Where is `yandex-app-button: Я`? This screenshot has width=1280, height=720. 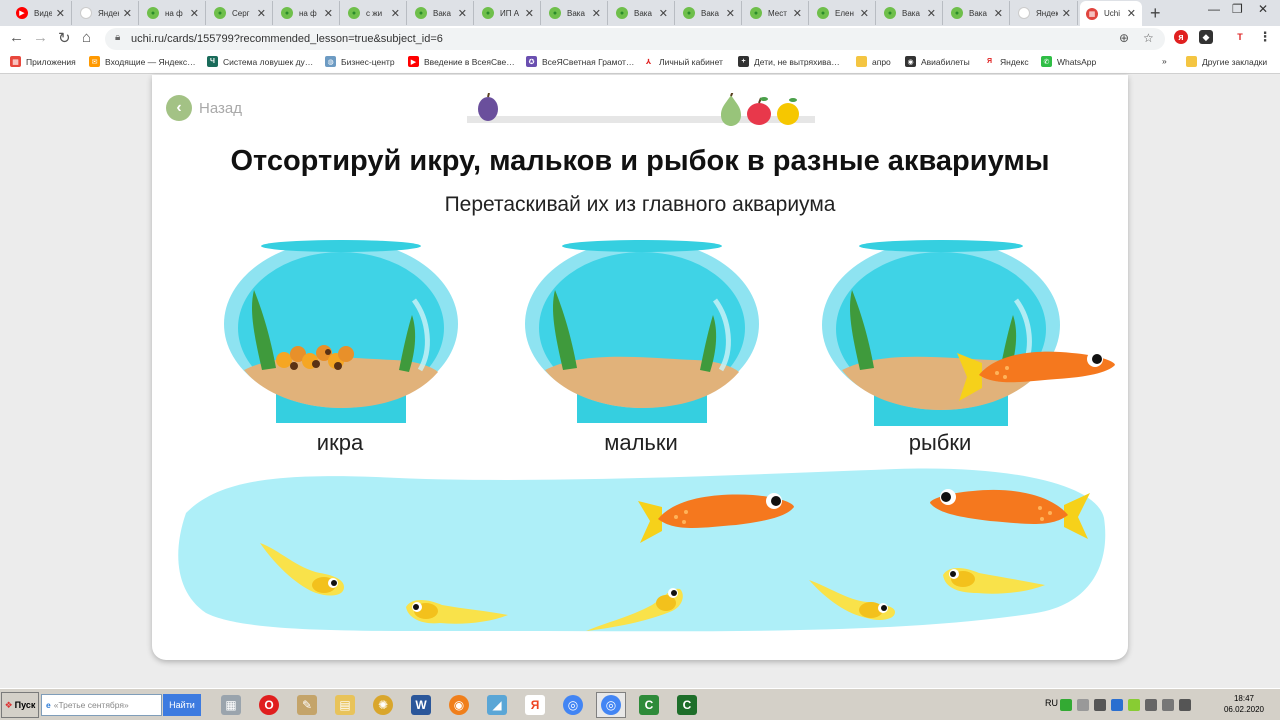
yandex-app-button: Я is located at coordinates (535, 705).